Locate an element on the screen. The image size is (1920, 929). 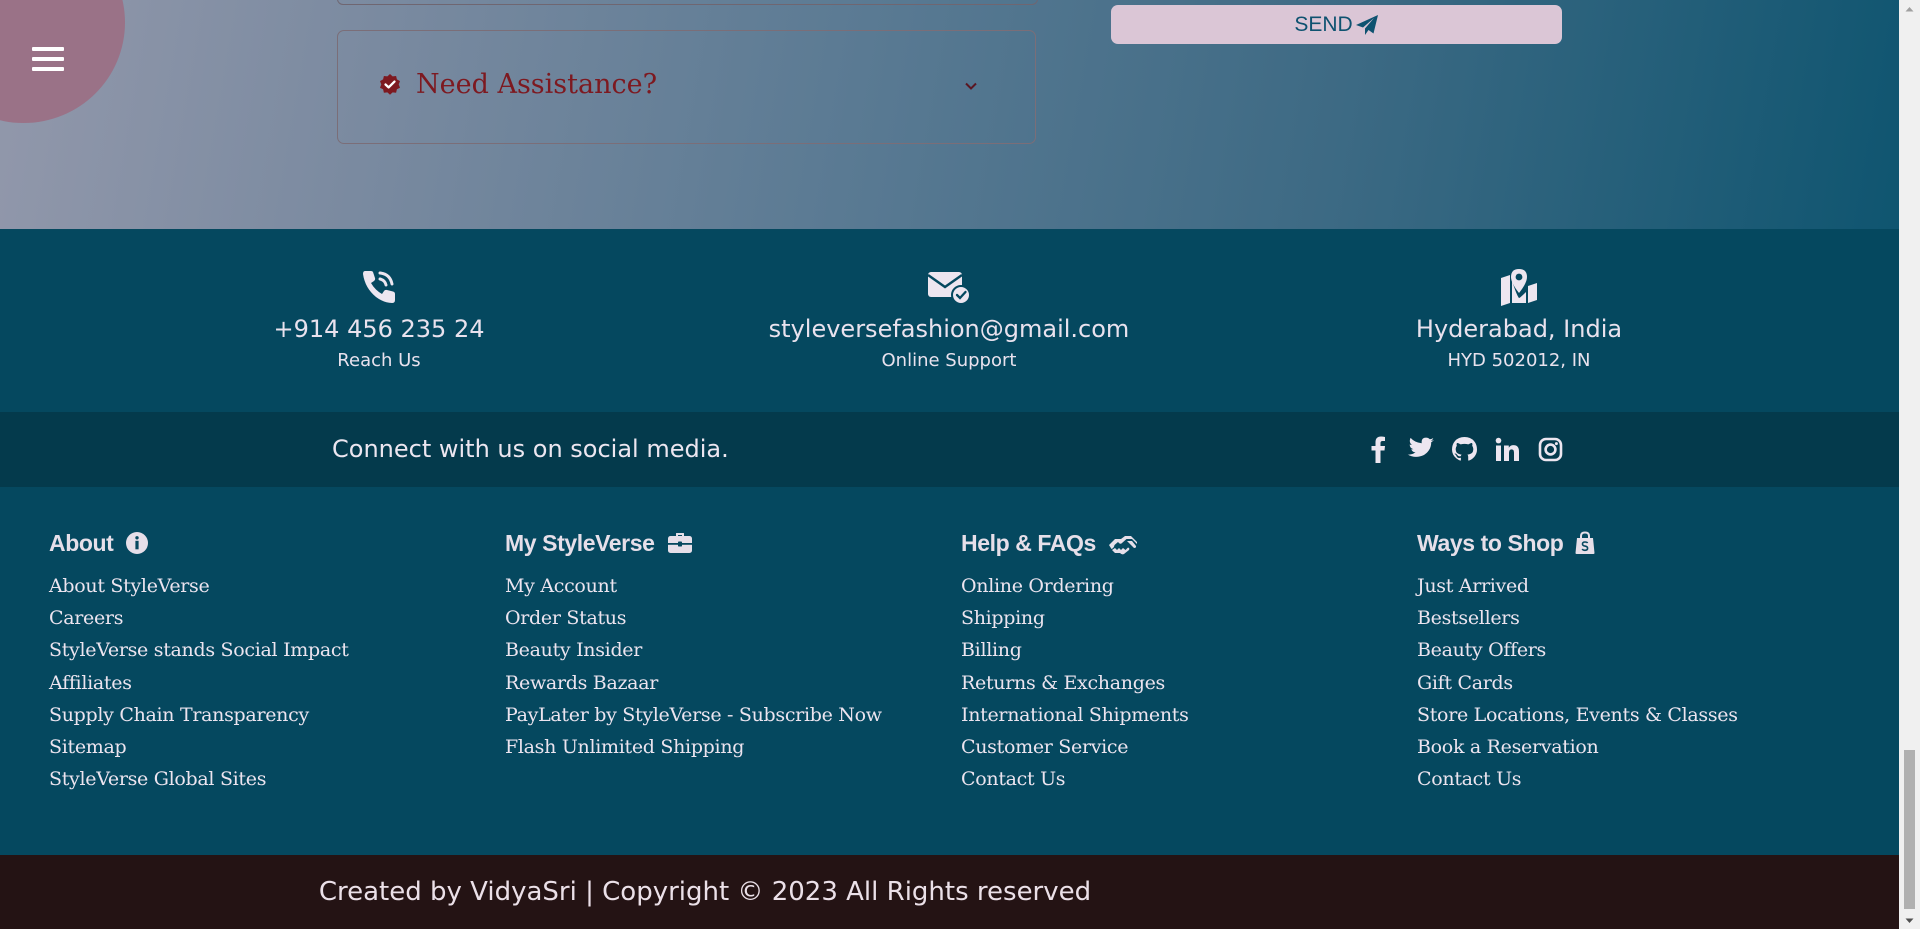
send-button-label: SEND is located at coordinates (1323, 24).